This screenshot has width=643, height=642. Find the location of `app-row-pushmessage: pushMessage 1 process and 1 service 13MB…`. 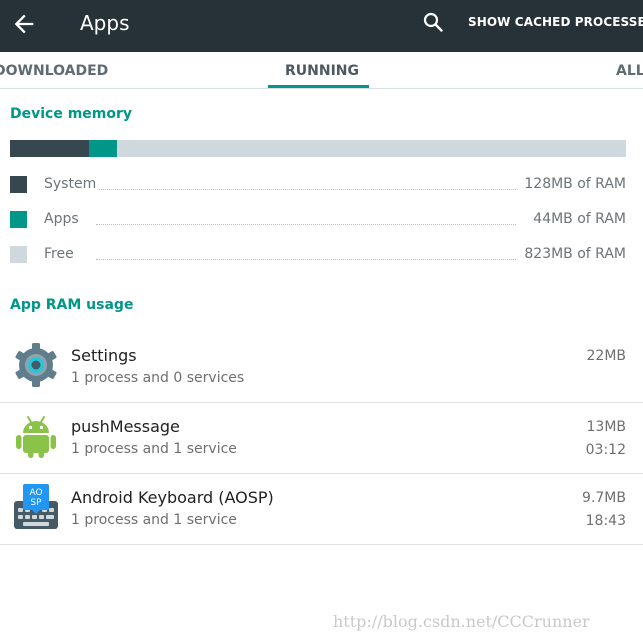

app-row-pushmessage: pushMessage 1 process and 1 service 13MB… is located at coordinates (321, 438).